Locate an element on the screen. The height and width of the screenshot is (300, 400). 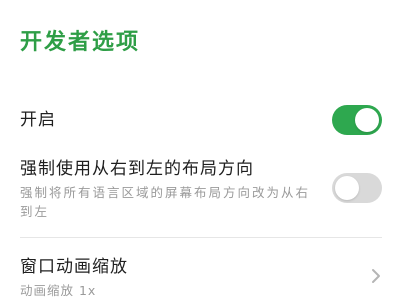
setting-label-rtl-layout: 强制使用从右到左的布局方向 is located at coordinates (137, 169).